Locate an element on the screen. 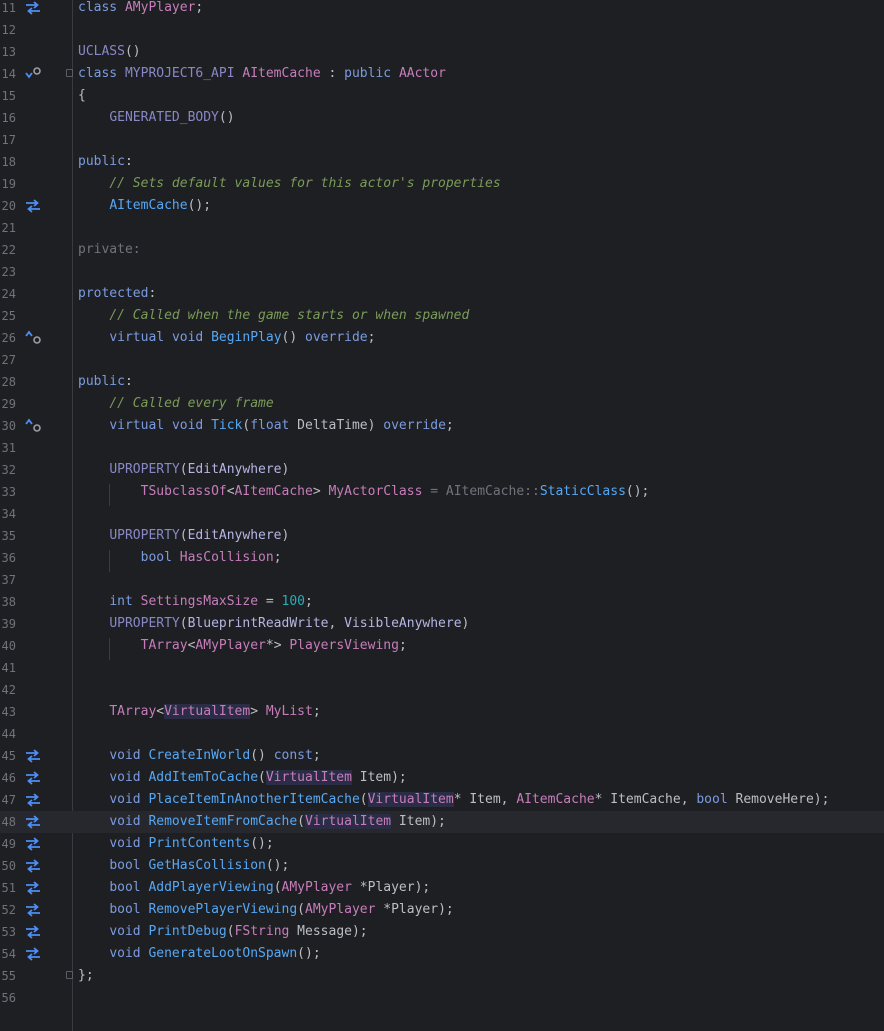  indent-guide is located at coordinates (109, 495).